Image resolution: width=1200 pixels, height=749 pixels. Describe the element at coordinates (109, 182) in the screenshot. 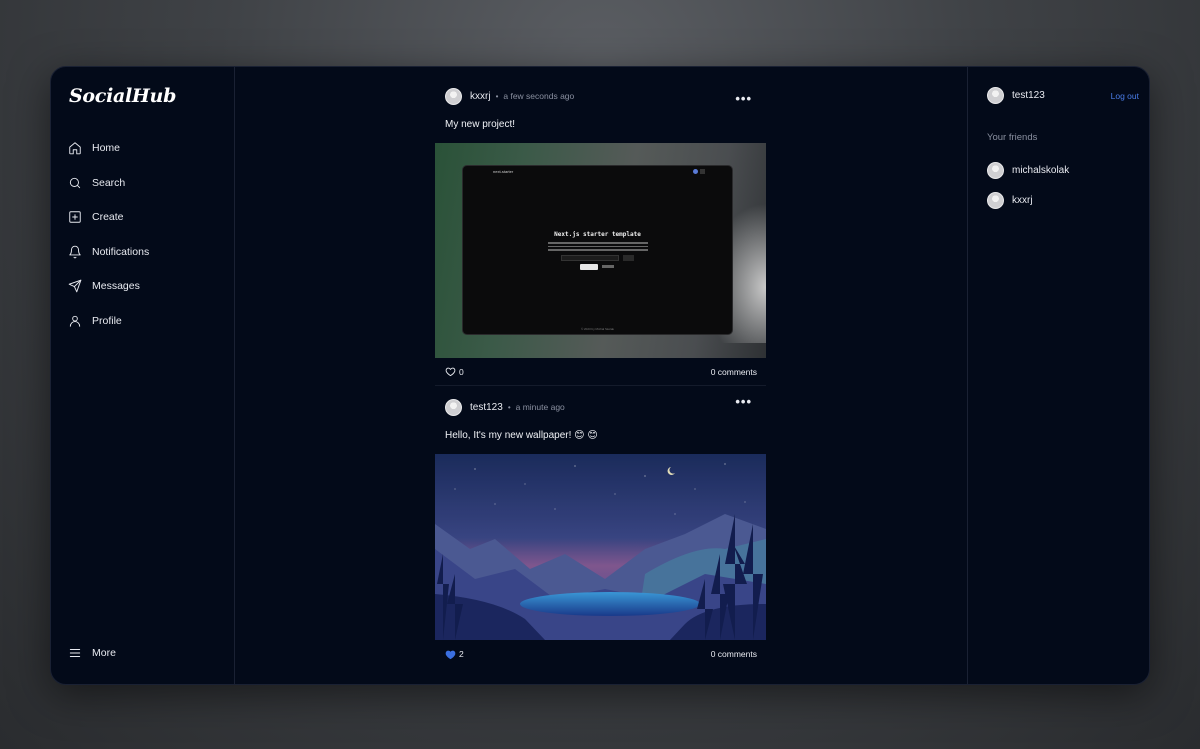

I see `nav-item-label: Search` at that location.